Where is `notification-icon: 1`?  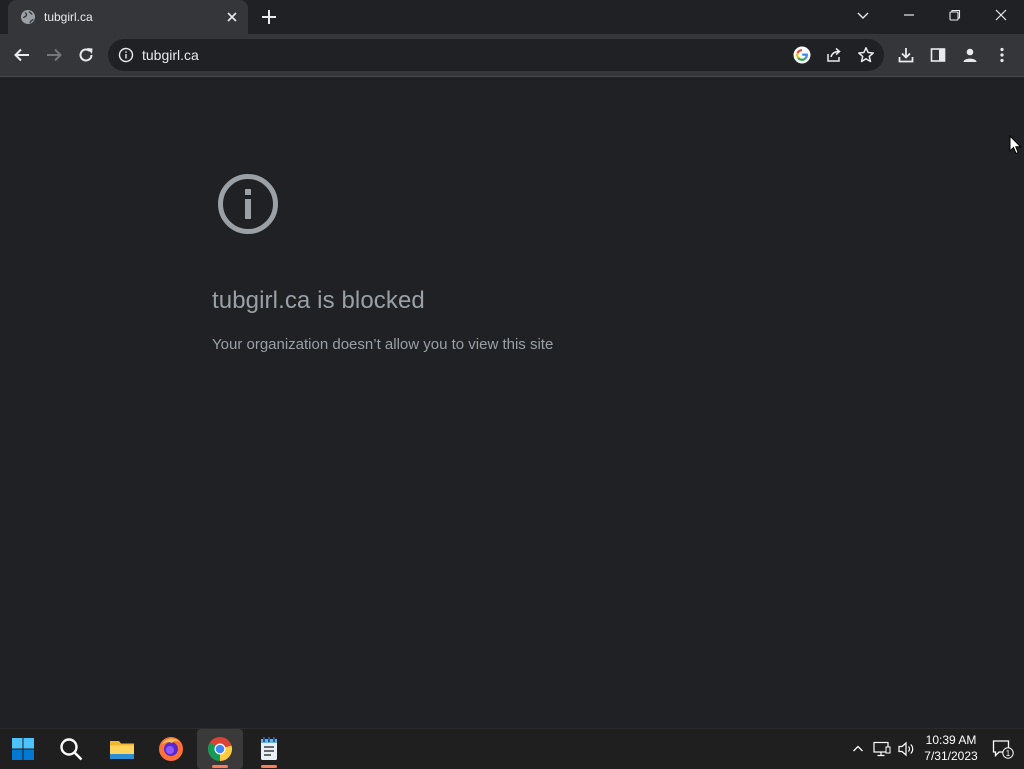
notification-icon: 1 is located at coordinates (1003, 749).